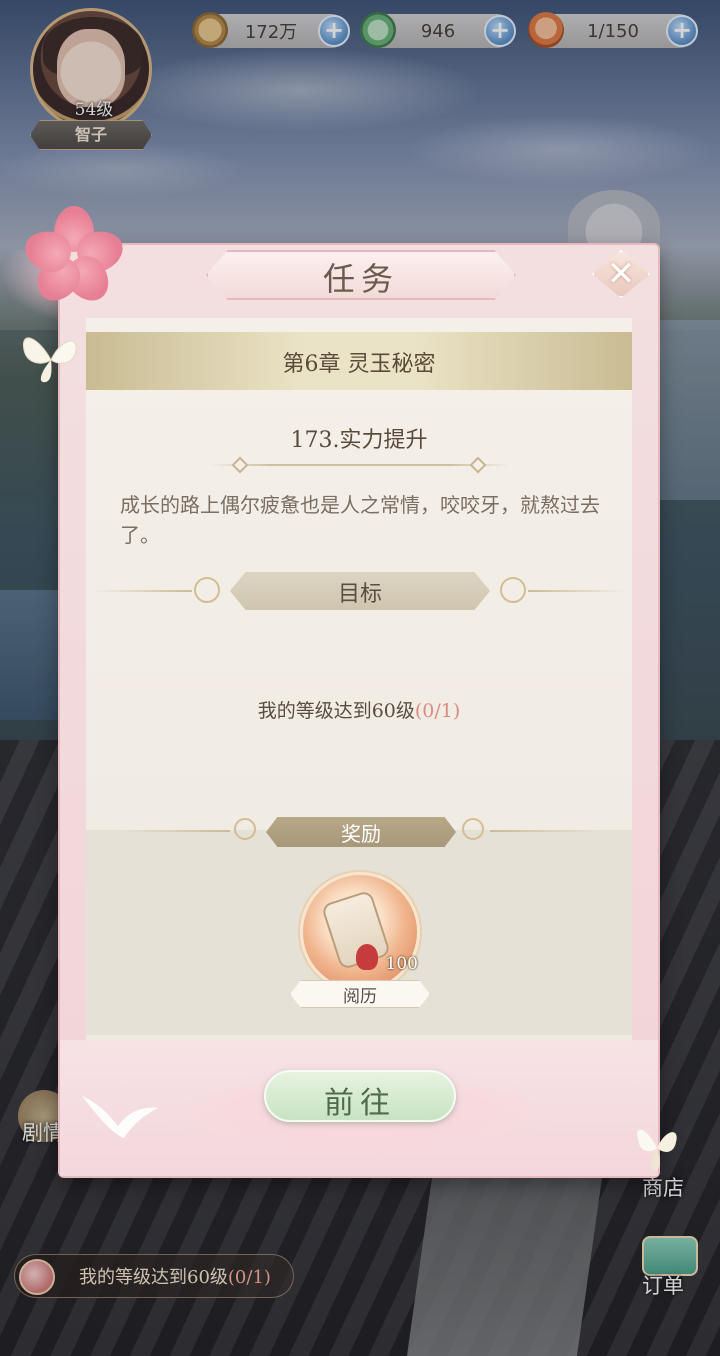 This screenshot has width=720, height=1356. Describe the element at coordinates (360, 1100) in the screenshot. I see `go-button-label: 前往` at that location.